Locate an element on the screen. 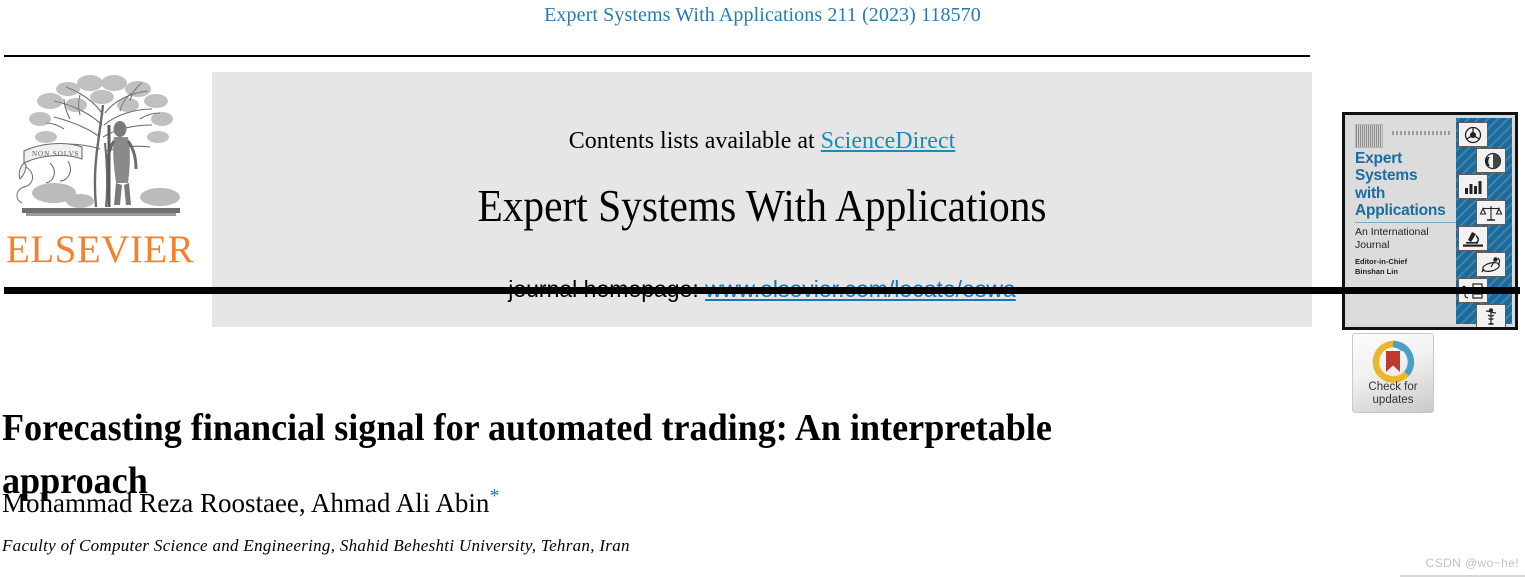  section-separator-bar is located at coordinates (762, 290).